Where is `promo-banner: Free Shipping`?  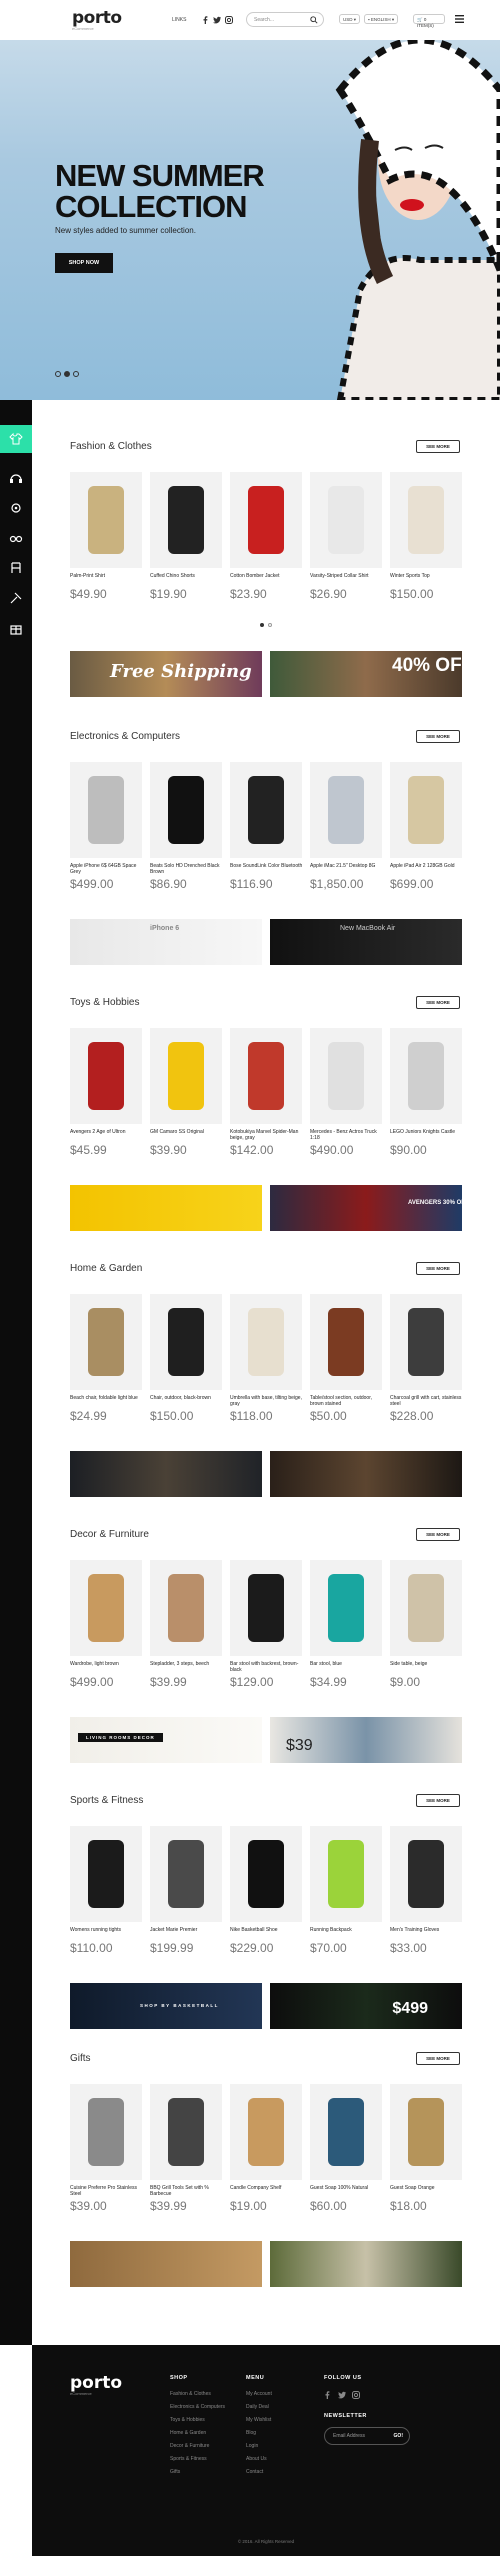 promo-banner: Free Shipping is located at coordinates (166, 674).